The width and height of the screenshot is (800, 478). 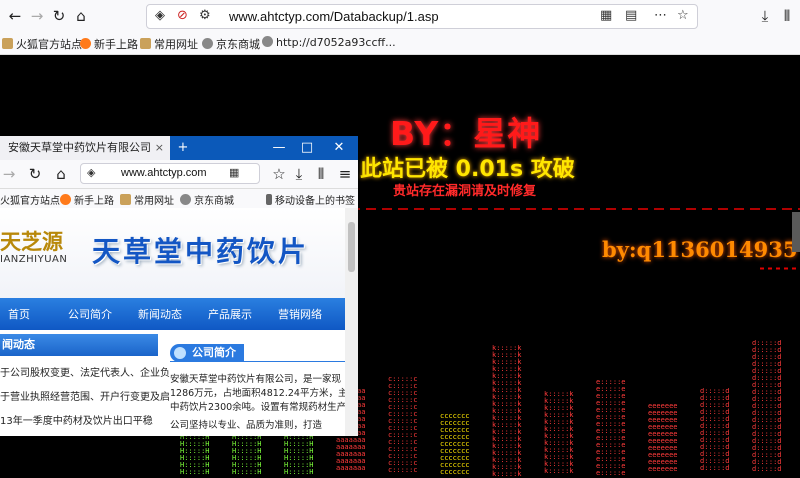 I want to click on popup-address-bar: ◈ www.ahtctyp.com ▦, so click(x=170, y=173).